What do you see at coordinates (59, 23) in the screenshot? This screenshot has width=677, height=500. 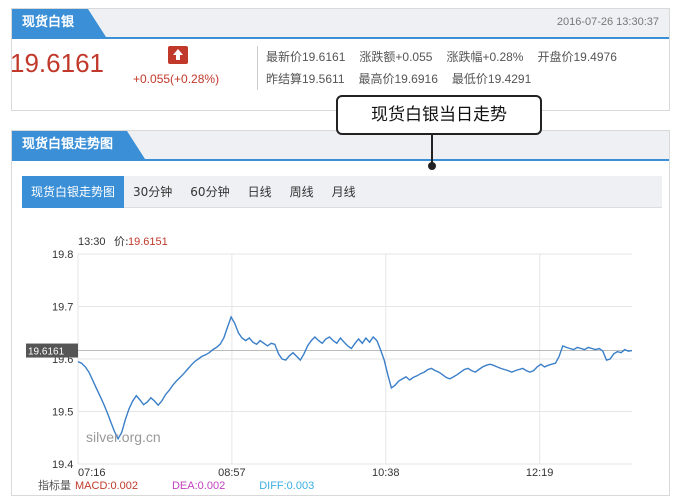 I see `quote-title: 现货白银` at bounding box center [59, 23].